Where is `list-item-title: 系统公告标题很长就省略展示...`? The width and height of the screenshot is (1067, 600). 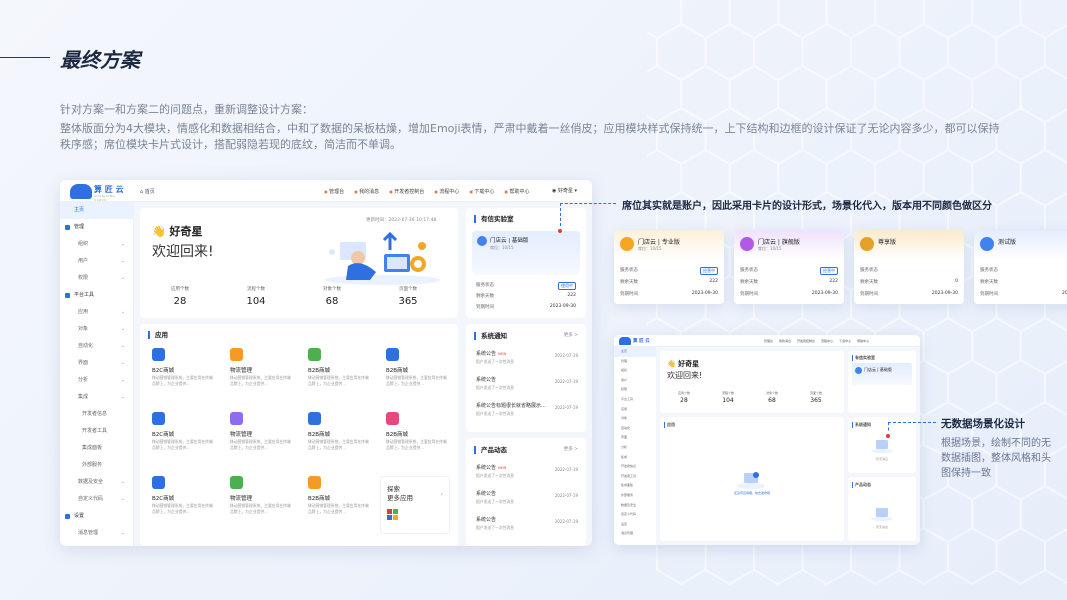 list-item-title: 系统公告标题很长就省略展示... is located at coordinates (511, 405).